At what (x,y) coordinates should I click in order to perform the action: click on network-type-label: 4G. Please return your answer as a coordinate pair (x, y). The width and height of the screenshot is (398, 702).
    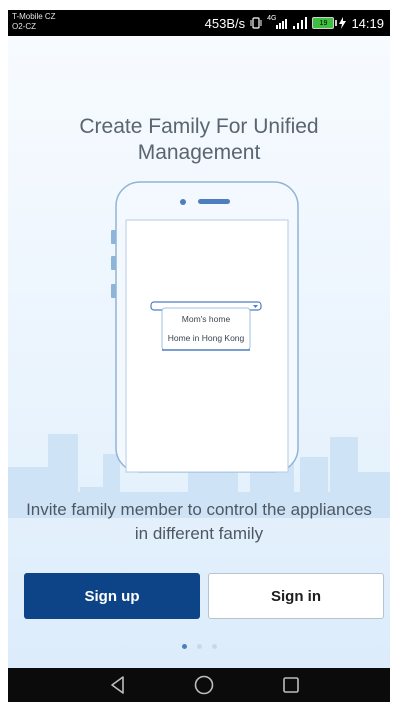
    Looking at the image, I should click on (272, 18).